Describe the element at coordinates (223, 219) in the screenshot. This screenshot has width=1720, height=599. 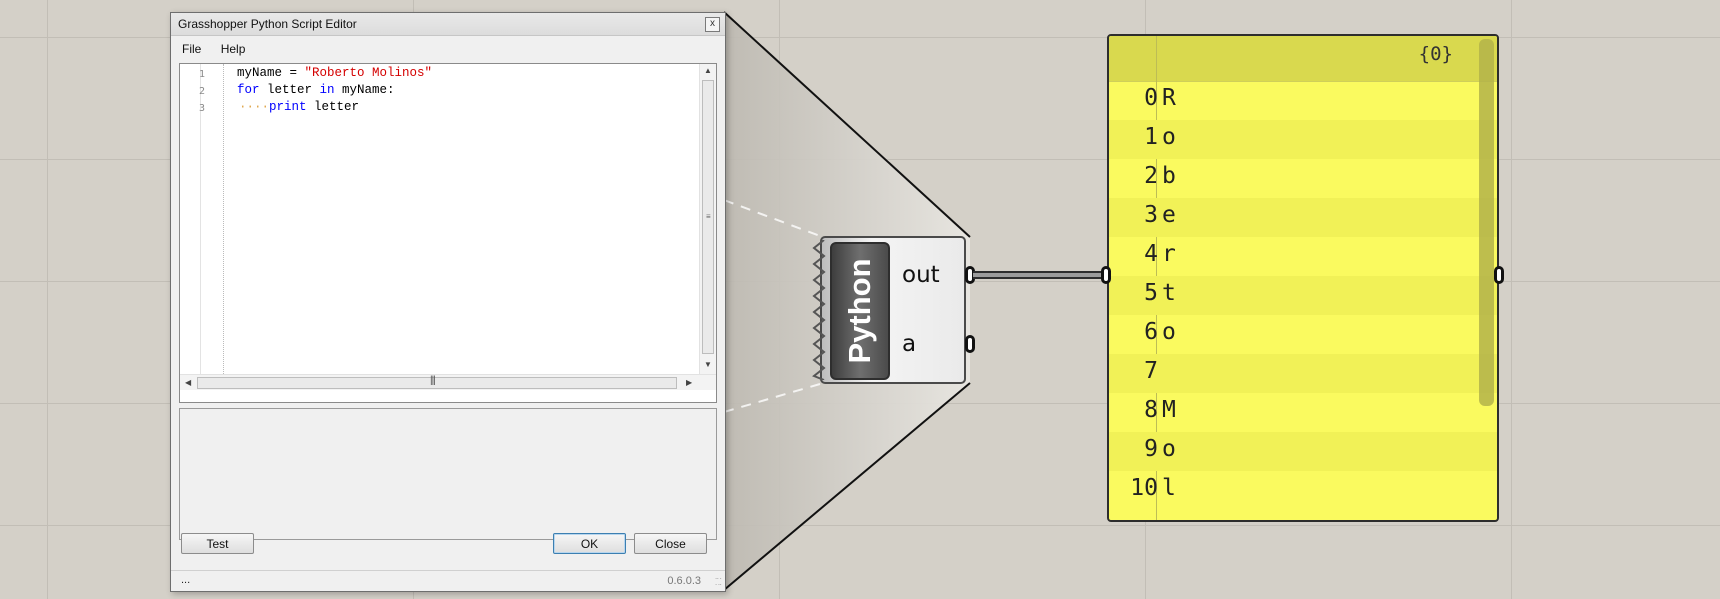
I see `gutter-divider` at that location.